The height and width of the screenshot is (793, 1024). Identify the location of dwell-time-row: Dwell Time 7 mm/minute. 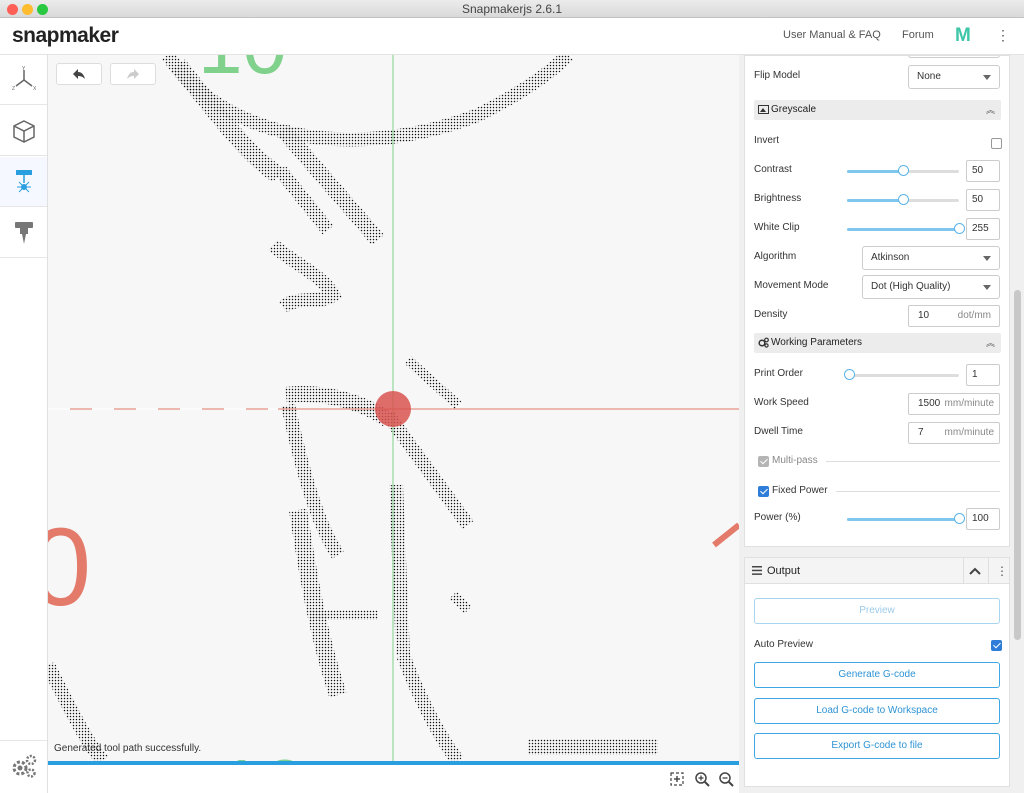
(878, 433).